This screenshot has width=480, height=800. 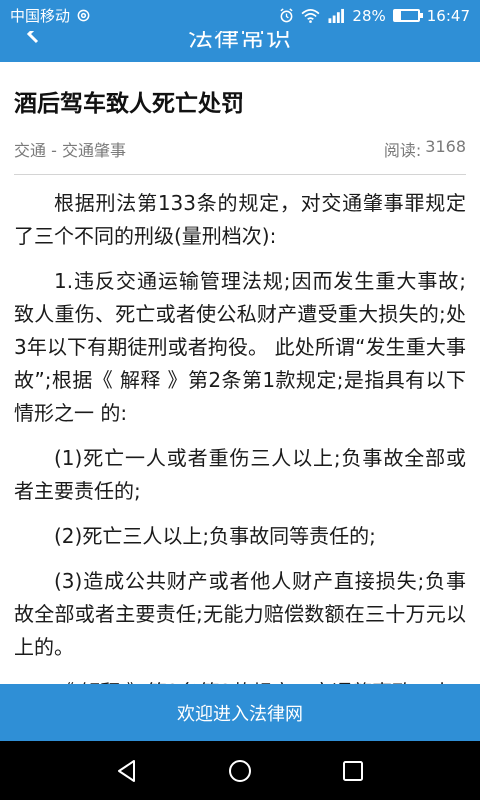 I want to click on recents-square-icon, so click(x=353, y=770).